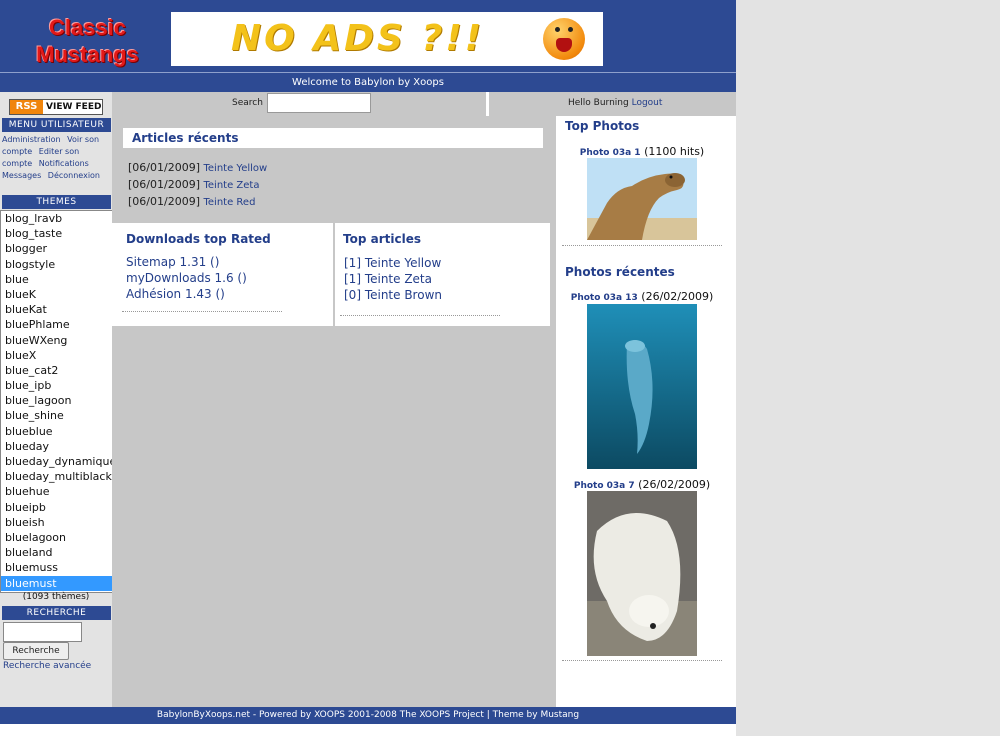 This screenshot has height=736, width=1000. What do you see at coordinates (642, 573) in the screenshot?
I see `polar-bear-photo` at bounding box center [642, 573].